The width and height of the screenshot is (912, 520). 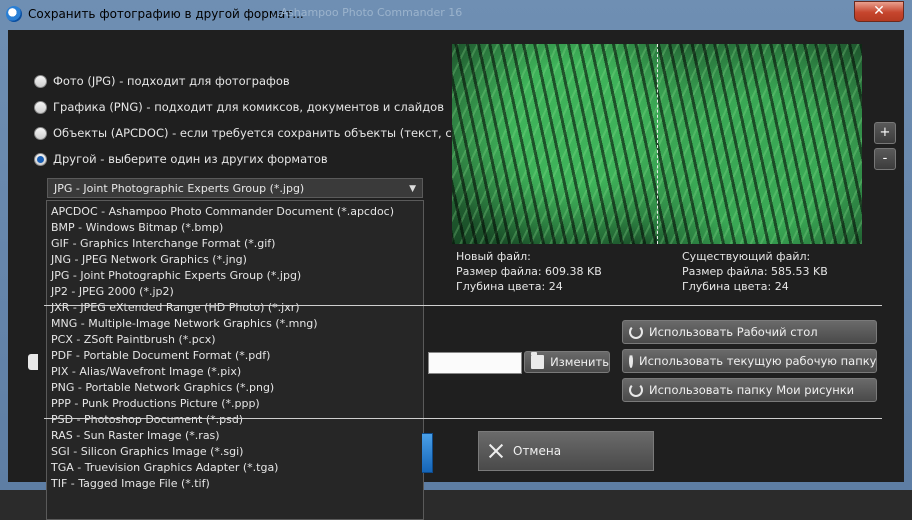 I want to click on dropdown-option: PDF - Portable Document Format (*.pdf), so click(x=160, y=356).